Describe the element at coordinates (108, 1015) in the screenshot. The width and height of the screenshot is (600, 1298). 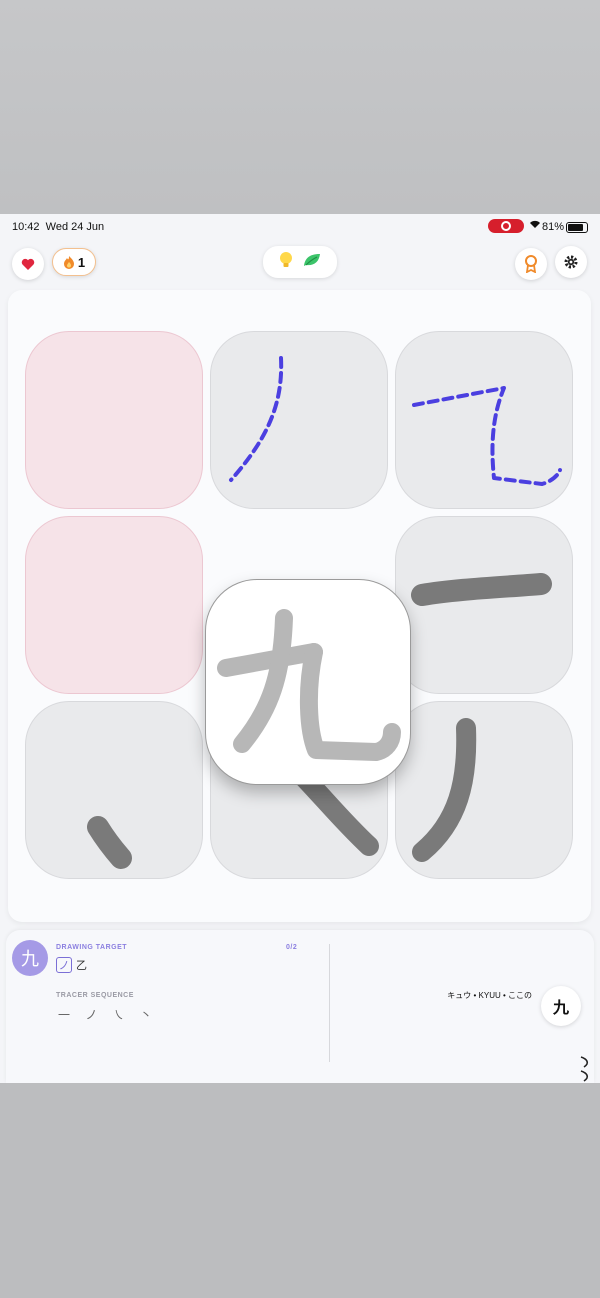
I see `tracer-sequence: 一 ノ ㇏ 丶` at that location.